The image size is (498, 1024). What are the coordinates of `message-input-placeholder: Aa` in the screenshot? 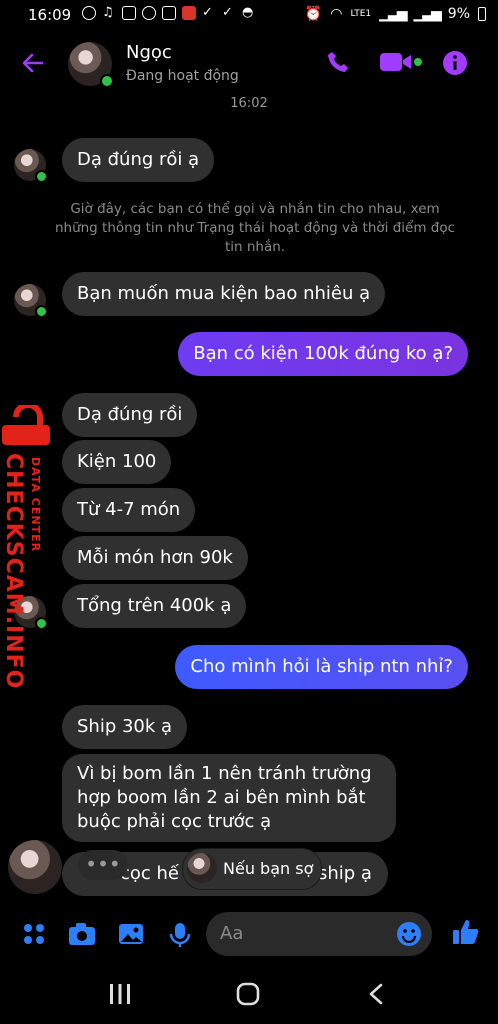 It's located at (232, 933).